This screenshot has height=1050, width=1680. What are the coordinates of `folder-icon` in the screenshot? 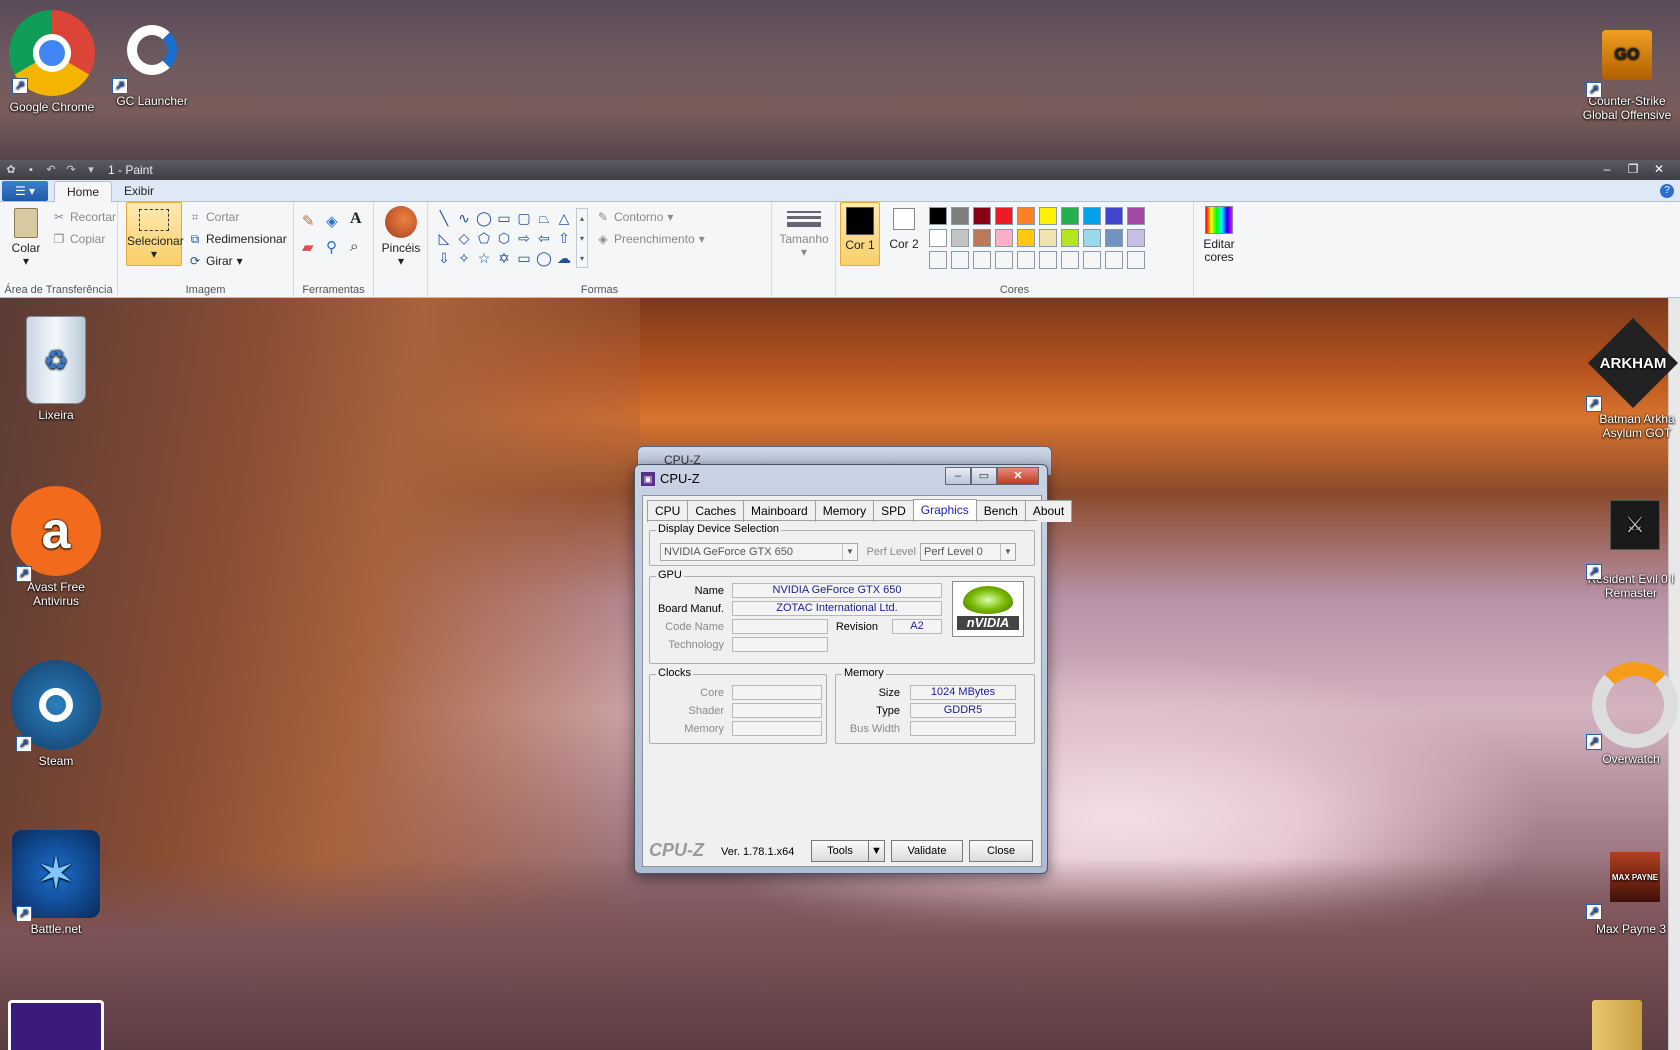 It's located at (1617, 1025).